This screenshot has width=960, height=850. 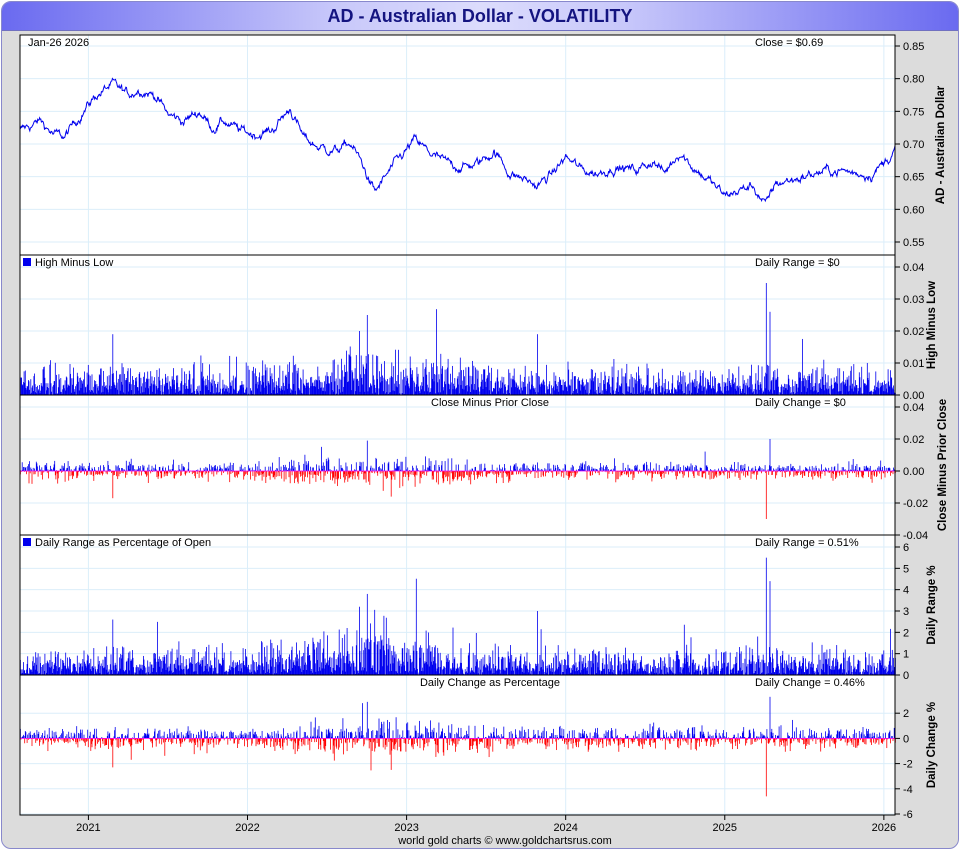 What do you see at coordinates (913, 364) in the screenshot?
I see `y-tick-label: 0.01` at bounding box center [913, 364].